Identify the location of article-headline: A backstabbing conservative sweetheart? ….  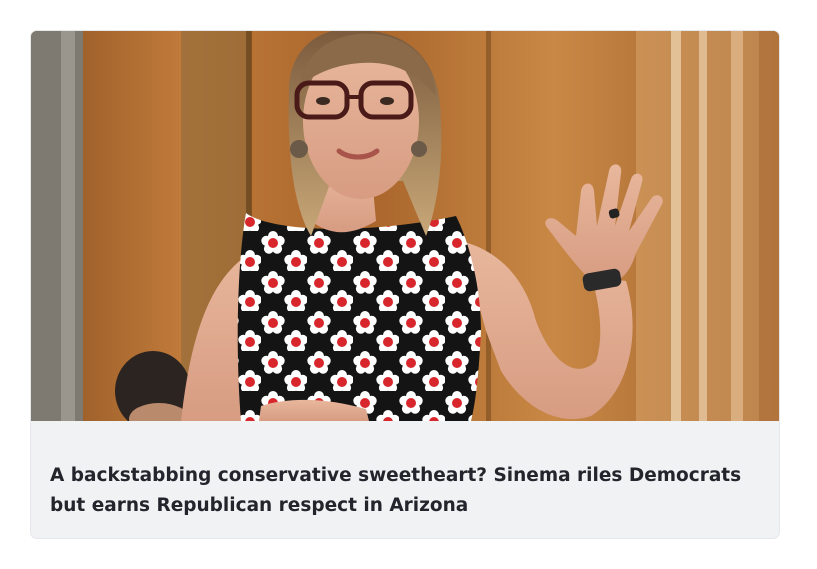
(400, 491).